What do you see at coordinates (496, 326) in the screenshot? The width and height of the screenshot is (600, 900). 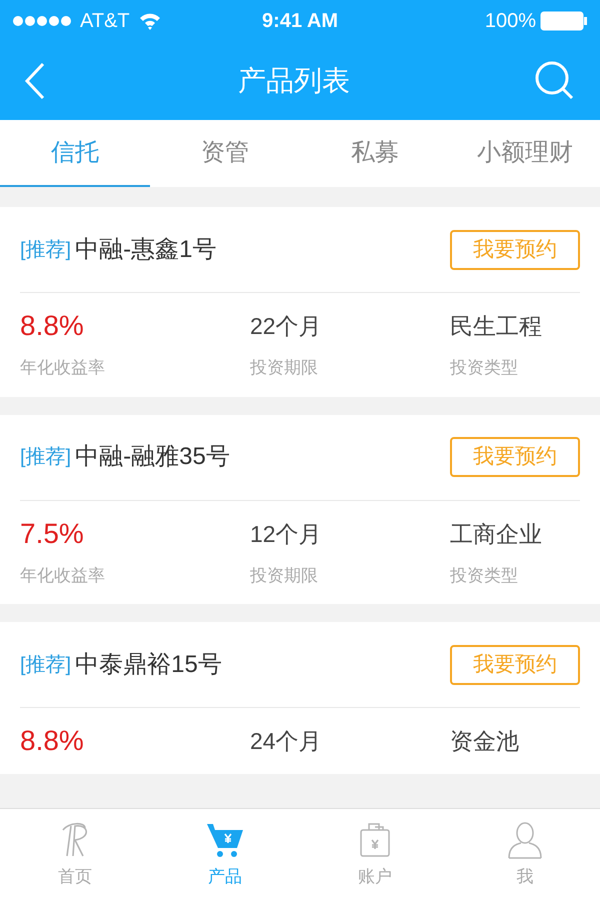 I see `type-value: 民生工程` at bounding box center [496, 326].